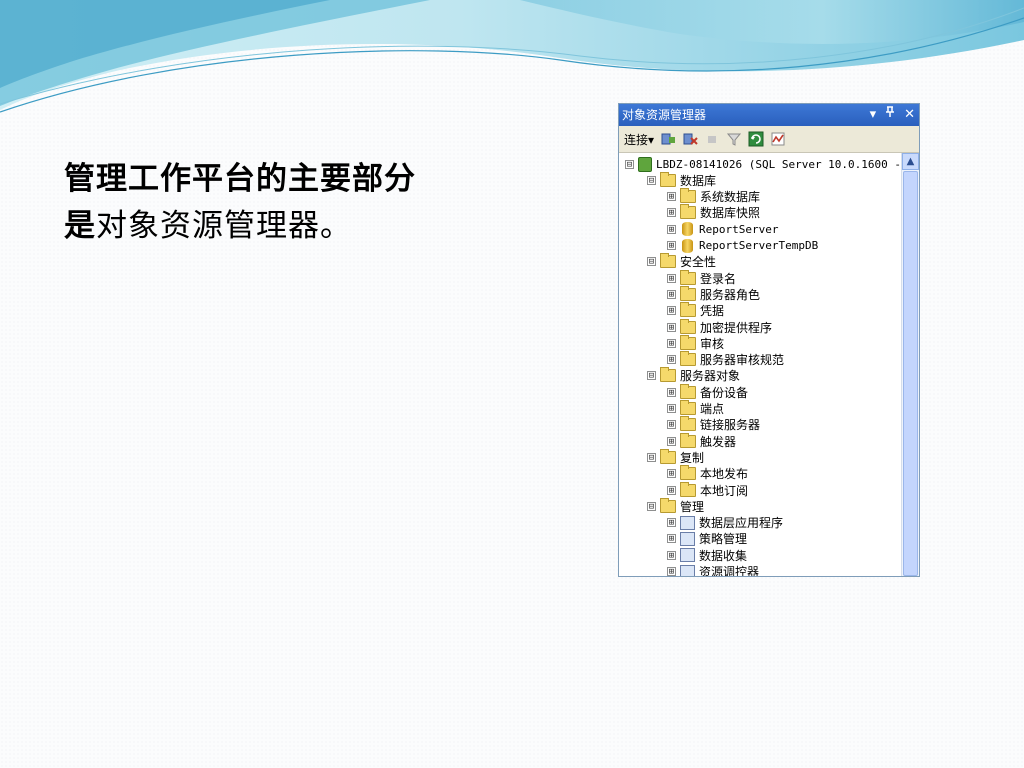  I want to click on tree-node: ⊞ 系统数据库, so click(713, 196).